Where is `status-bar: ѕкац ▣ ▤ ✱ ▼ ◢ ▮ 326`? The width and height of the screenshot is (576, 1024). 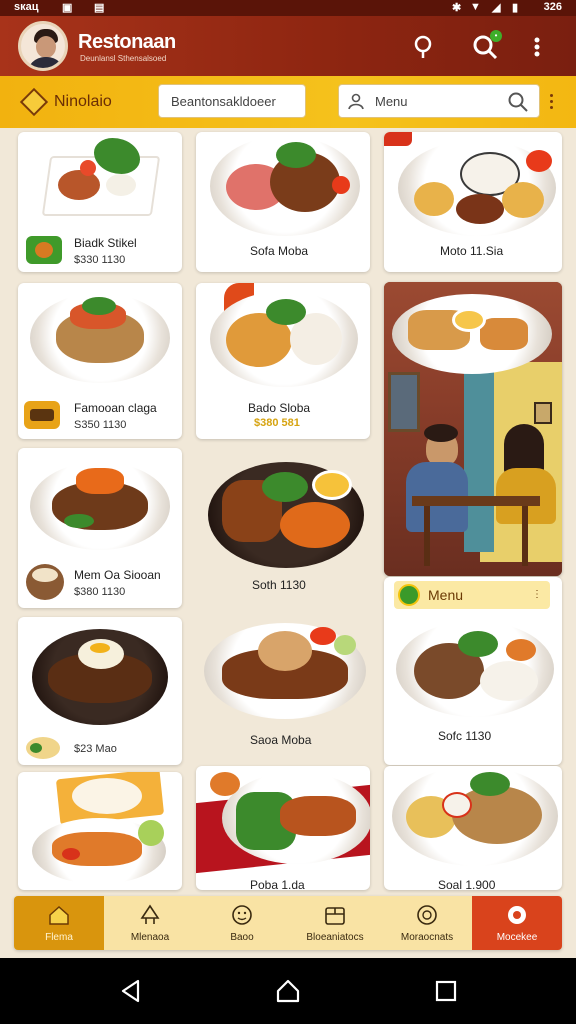 status-bar: ѕкац ▣ ▤ ✱ ▼ ◢ ▮ 326 is located at coordinates (288, 8).